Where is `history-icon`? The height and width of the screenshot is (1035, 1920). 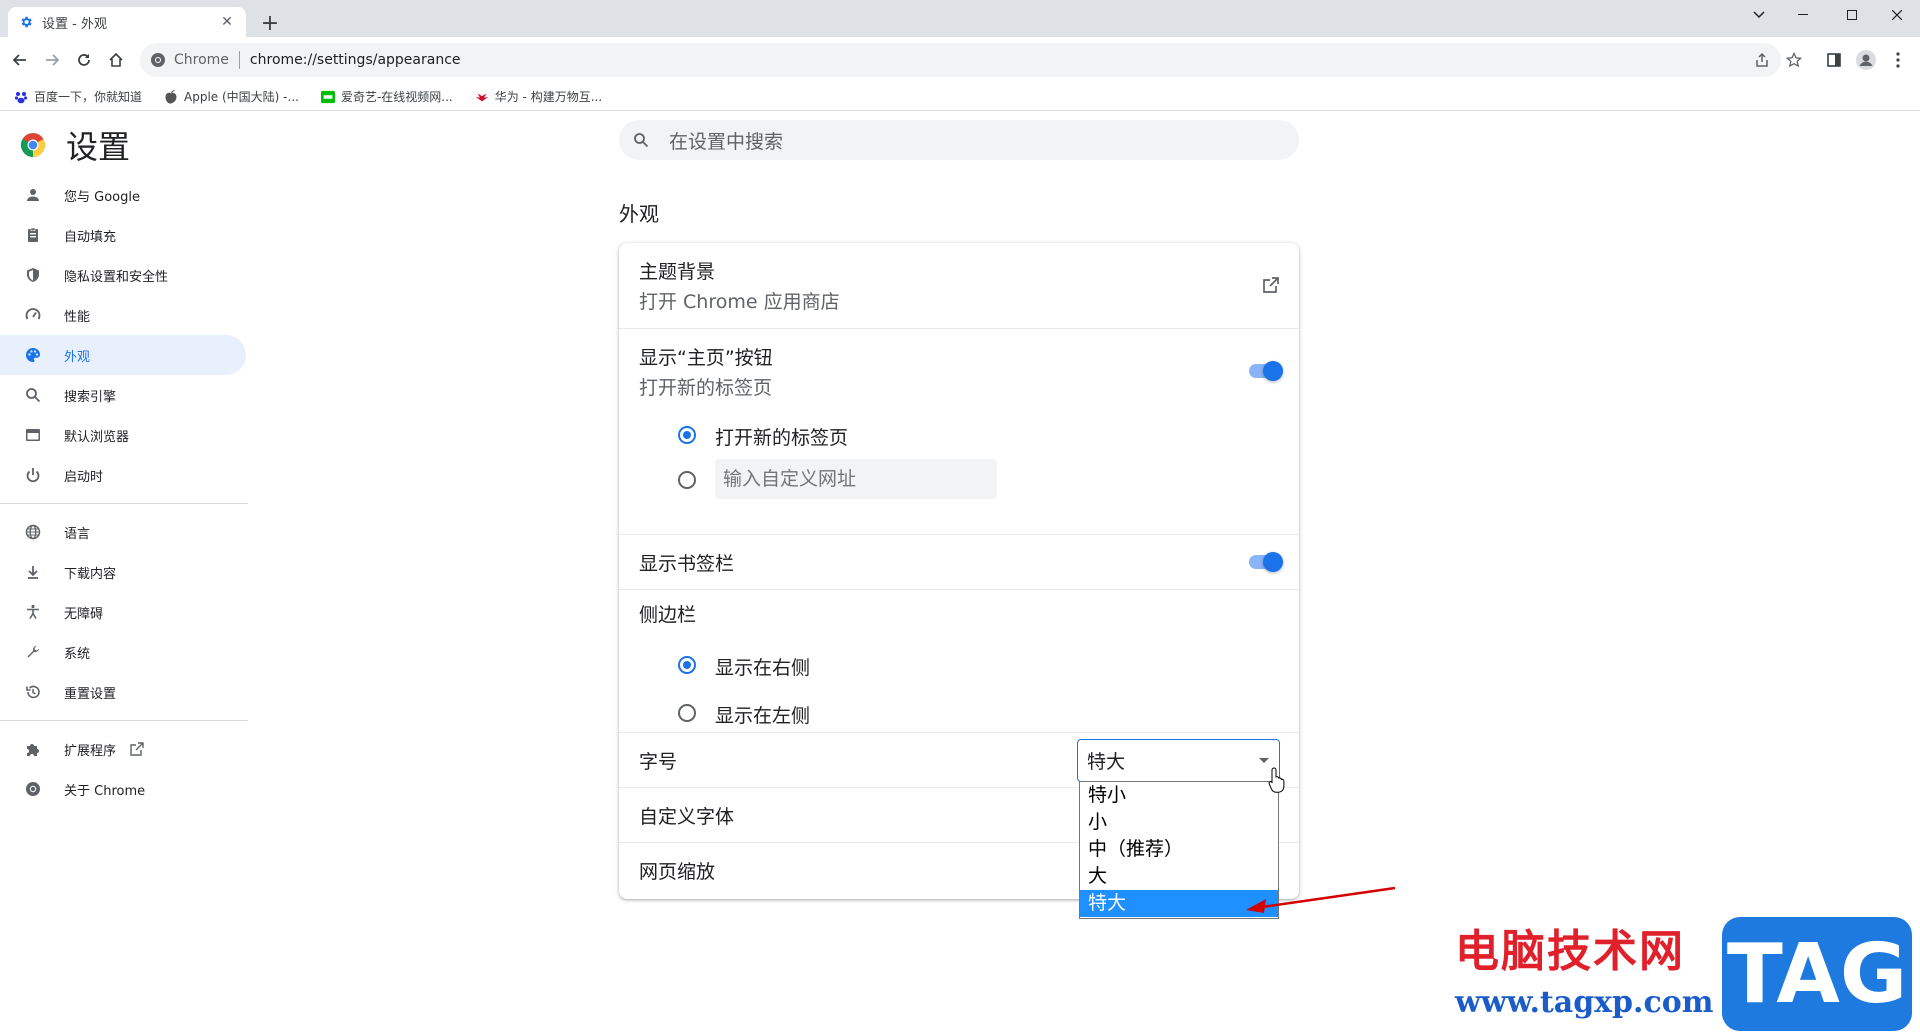
history-icon is located at coordinates (33, 692).